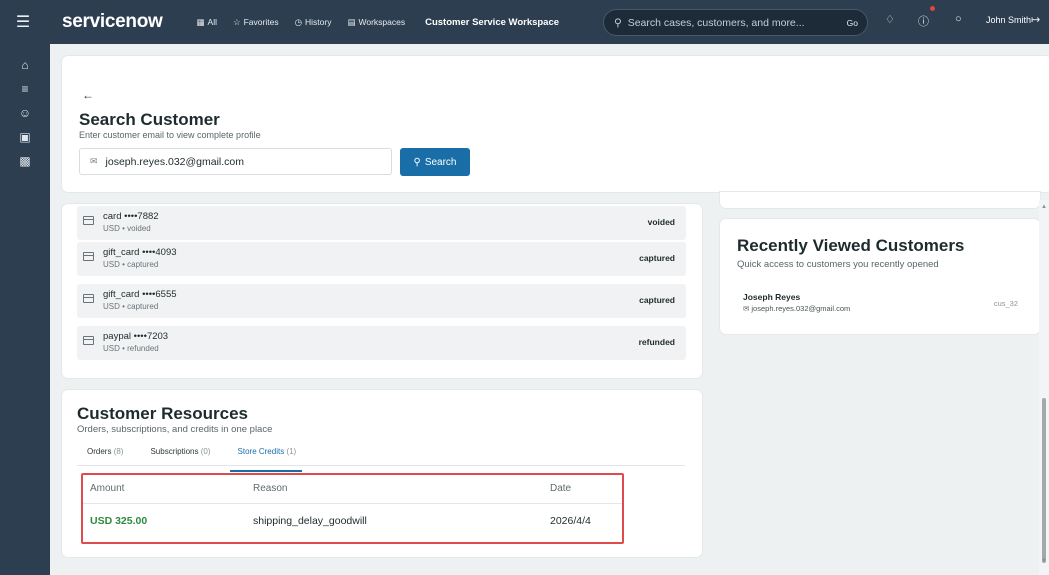 The width and height of the screenshot is (1049, 575). I want to click on nav-favorites: ☆ Favorites, so click(256, 22).